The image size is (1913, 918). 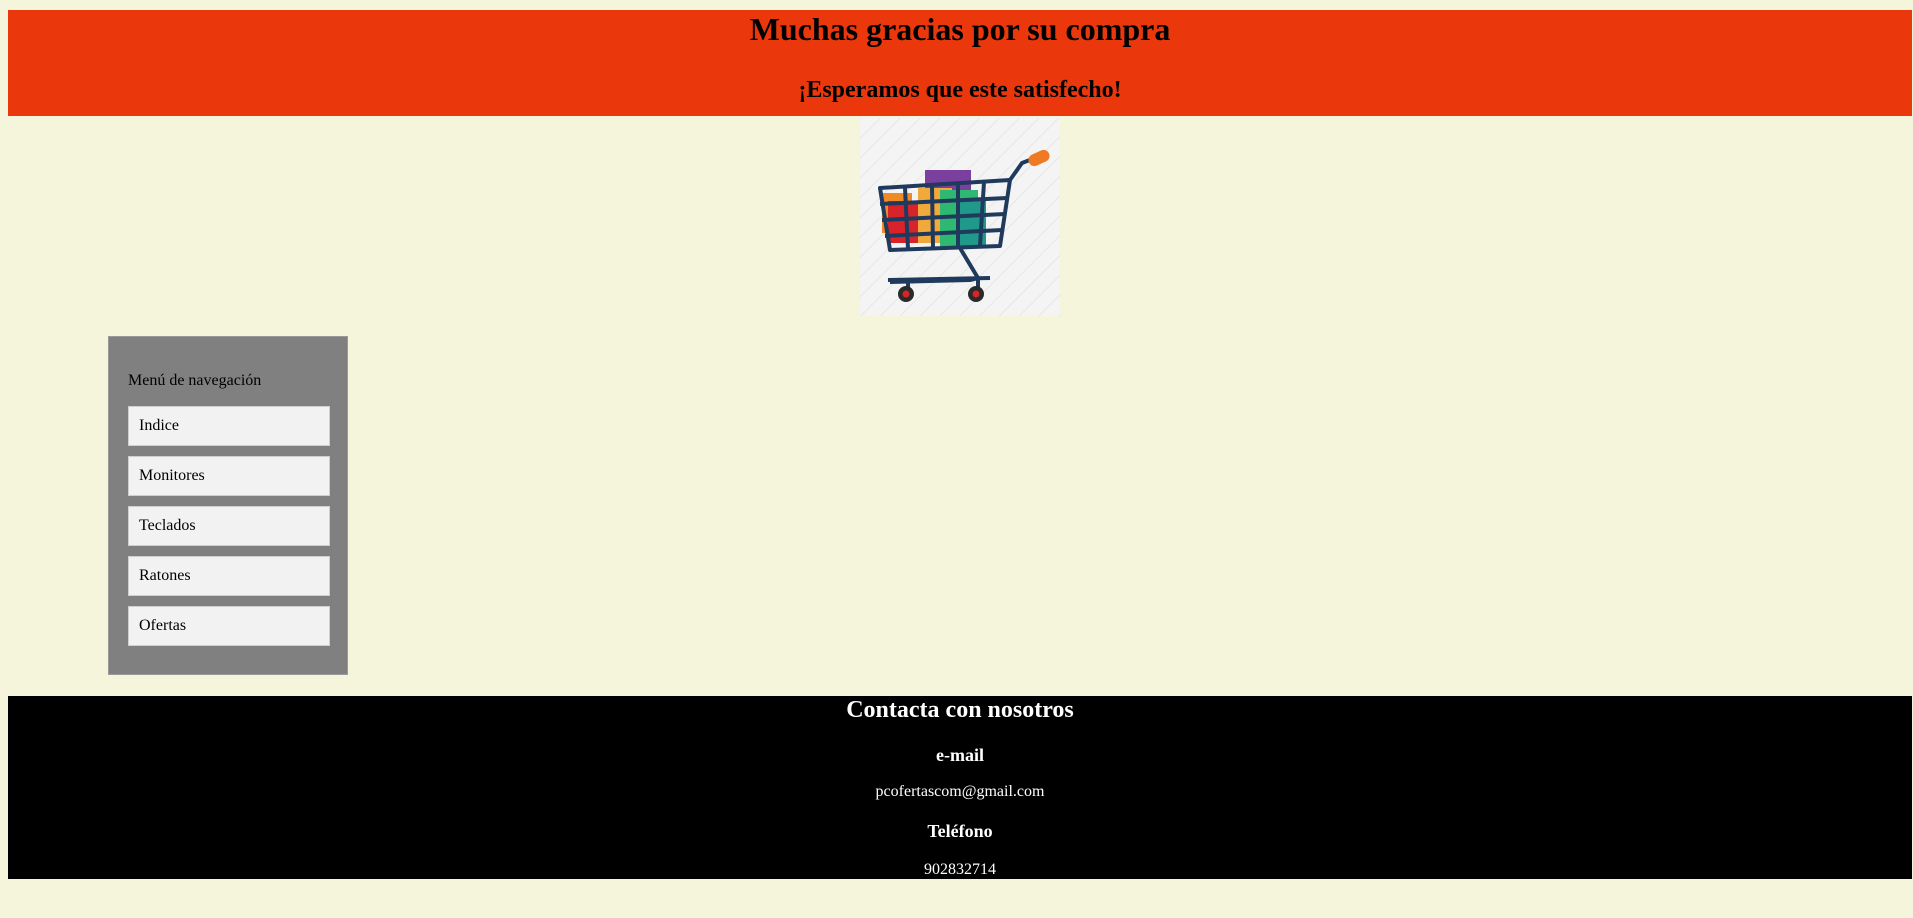 What do you see at coordinates (960, 869) in the screenshot?
I see `phone-number: 902832714` at bounding box center [960, 869].